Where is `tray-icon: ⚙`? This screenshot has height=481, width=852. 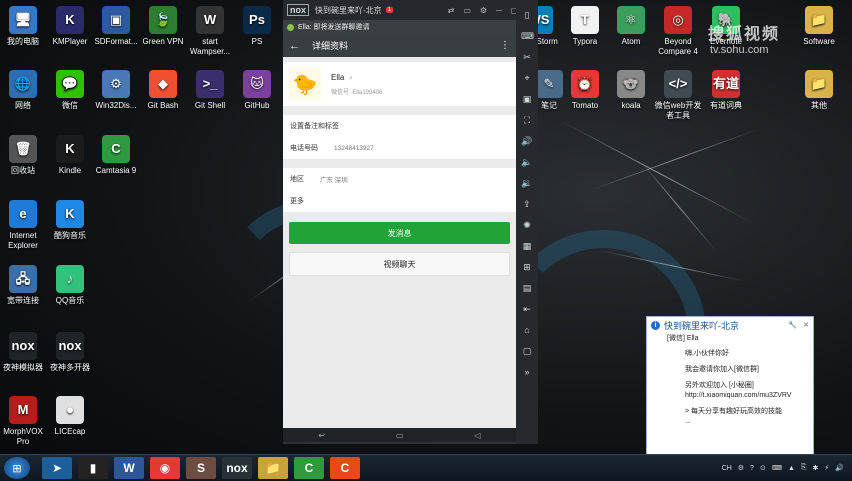
tray-icon: ⚙ is located at coordinates (741, 468).